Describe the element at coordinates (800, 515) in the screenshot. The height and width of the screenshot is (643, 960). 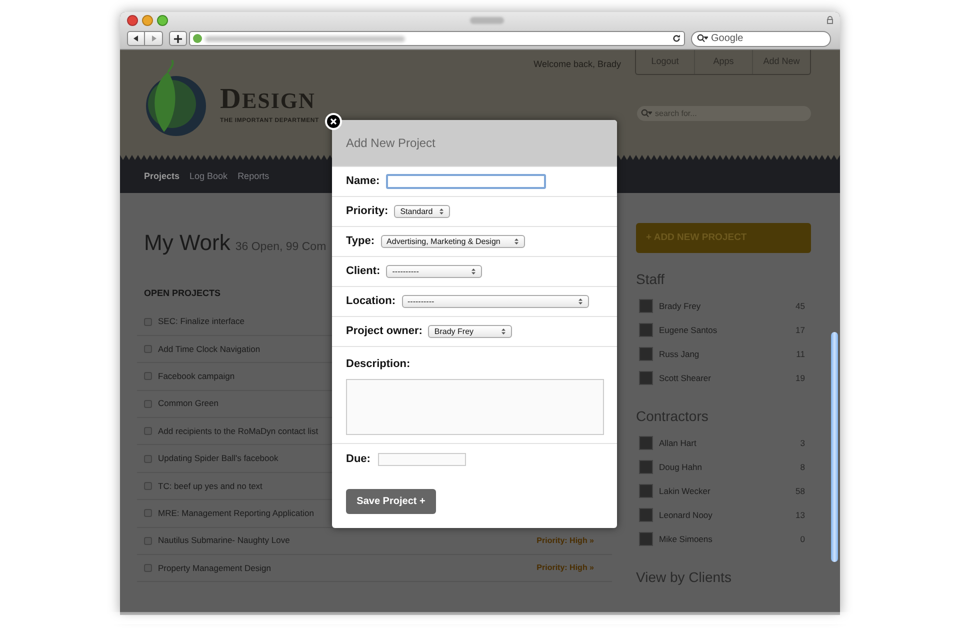
I see `project-count: 13` at that location.